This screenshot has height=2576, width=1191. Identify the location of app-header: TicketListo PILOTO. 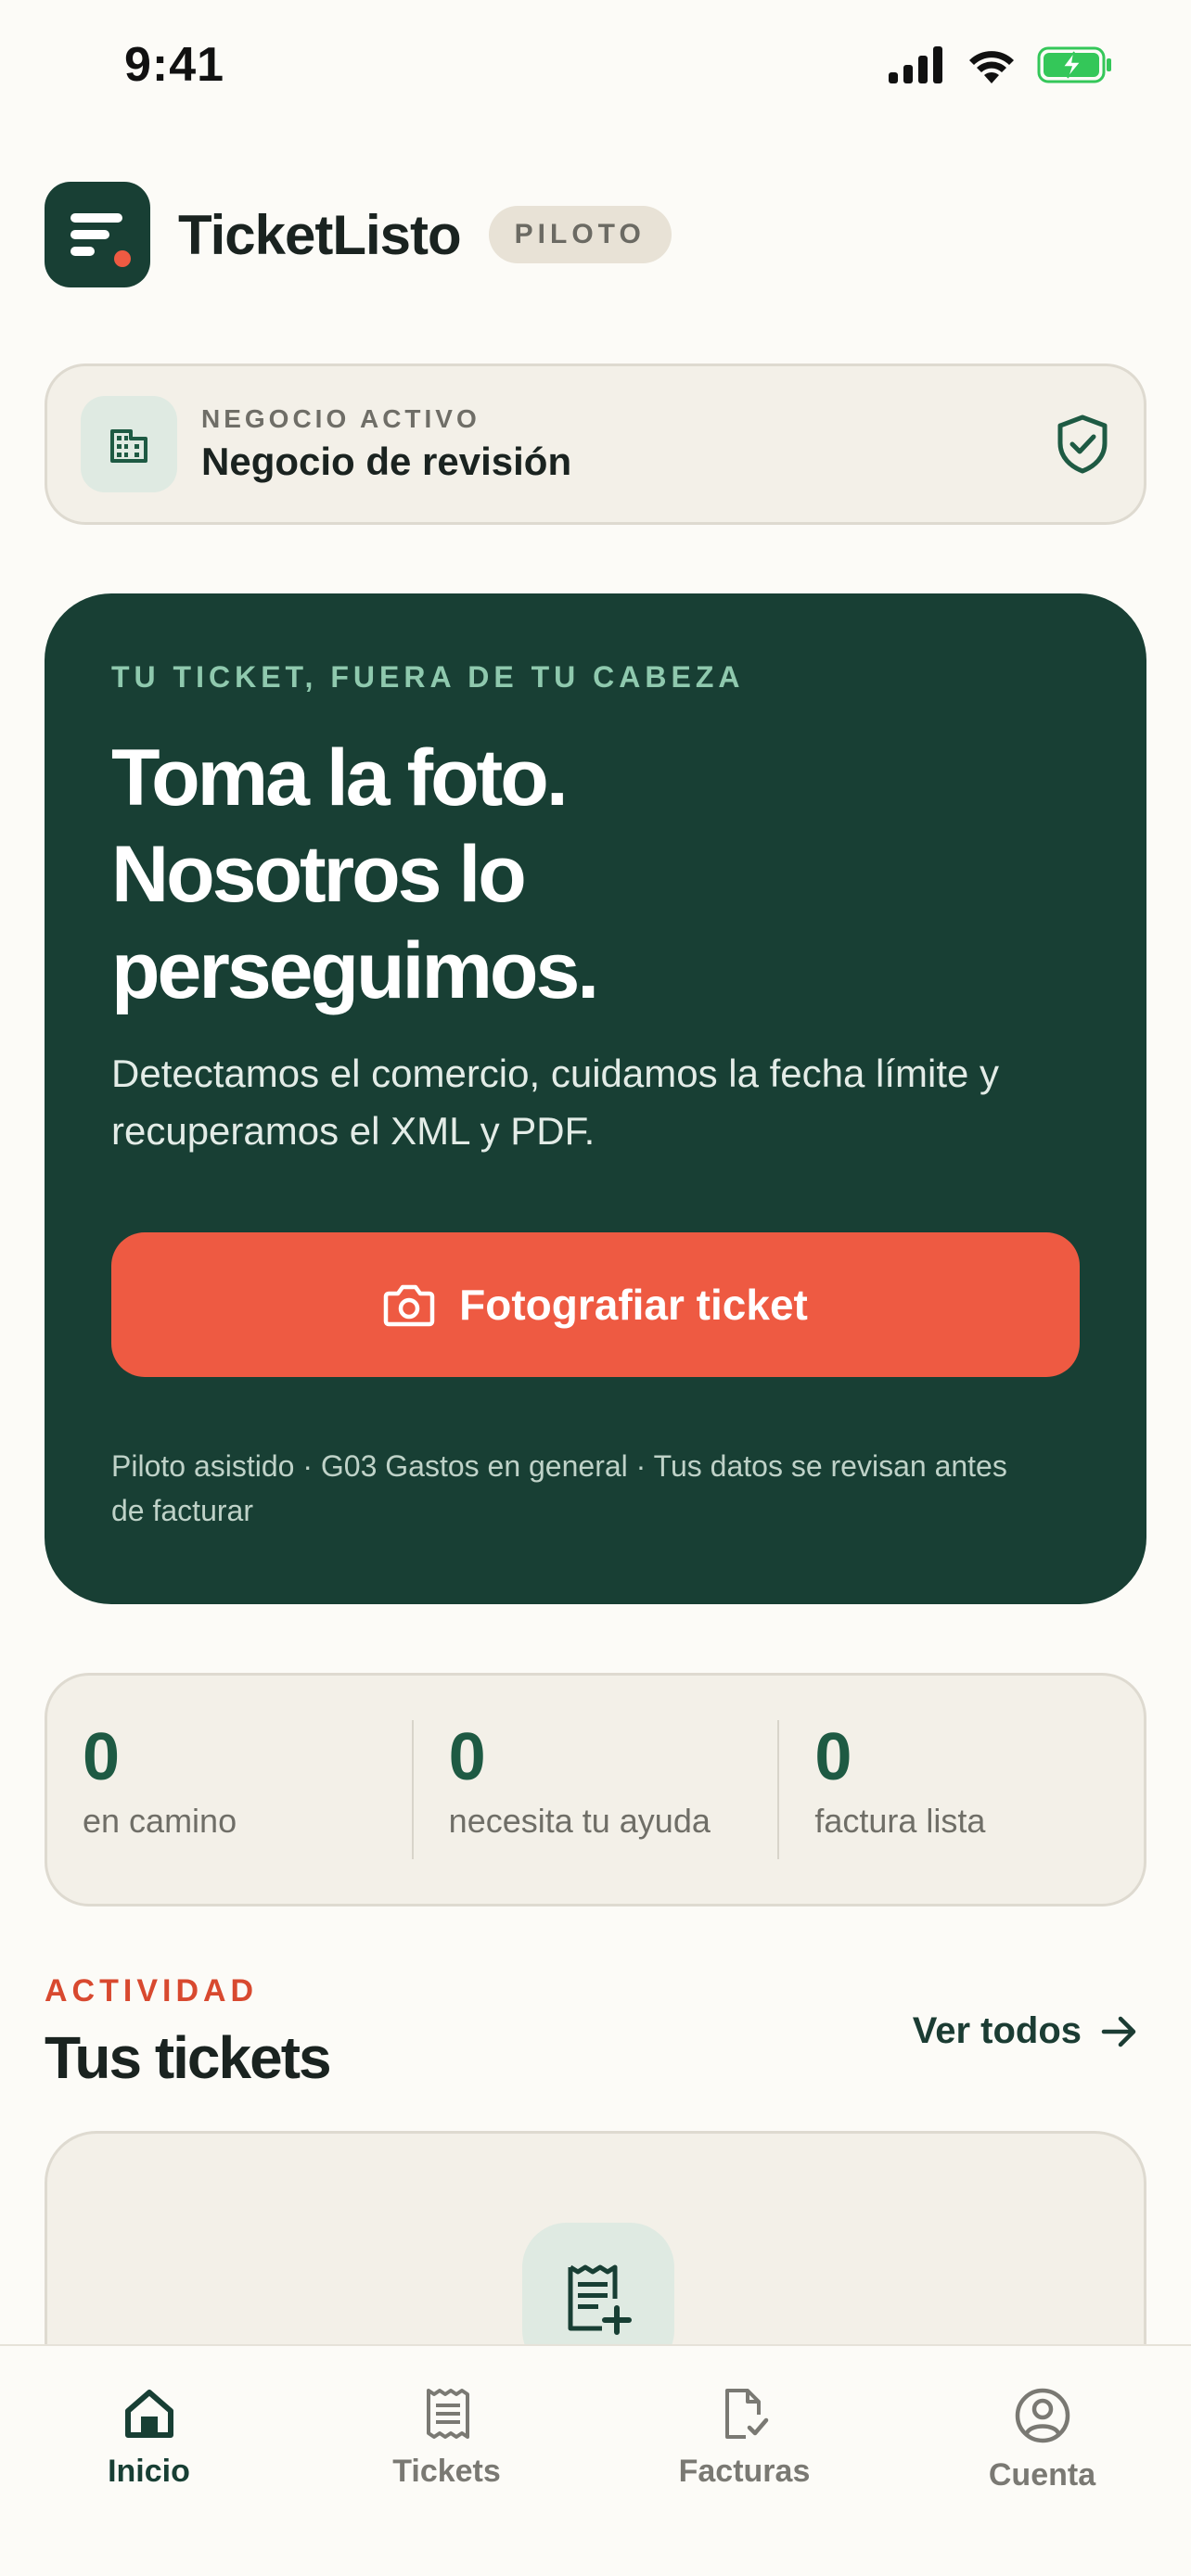
(359, 234).